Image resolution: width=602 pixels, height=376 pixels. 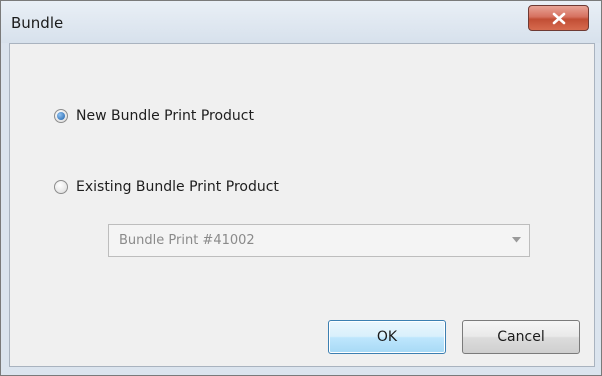 What do you see at coordinates (187, 240) in the screenshot?
I see `existing-bundle-select-value: Bundle Print #41002` at bounding box center [187, 240].